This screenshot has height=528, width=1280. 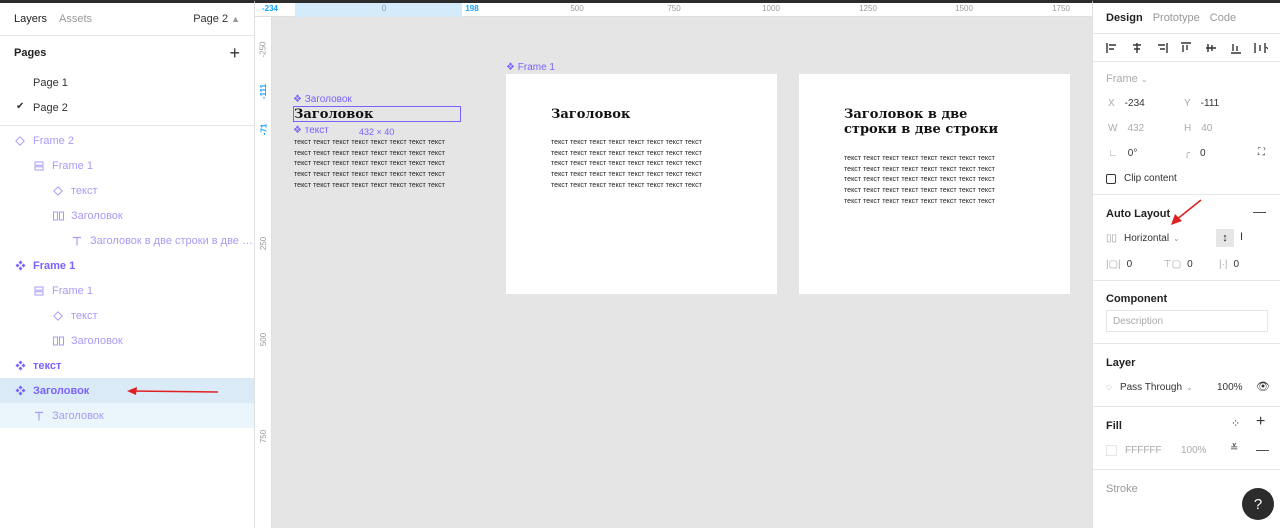 What do you see at coordinates (328, 99) in the screenshot?
I see `component-label-text: Заголовок` at bounding box center [328, 99].